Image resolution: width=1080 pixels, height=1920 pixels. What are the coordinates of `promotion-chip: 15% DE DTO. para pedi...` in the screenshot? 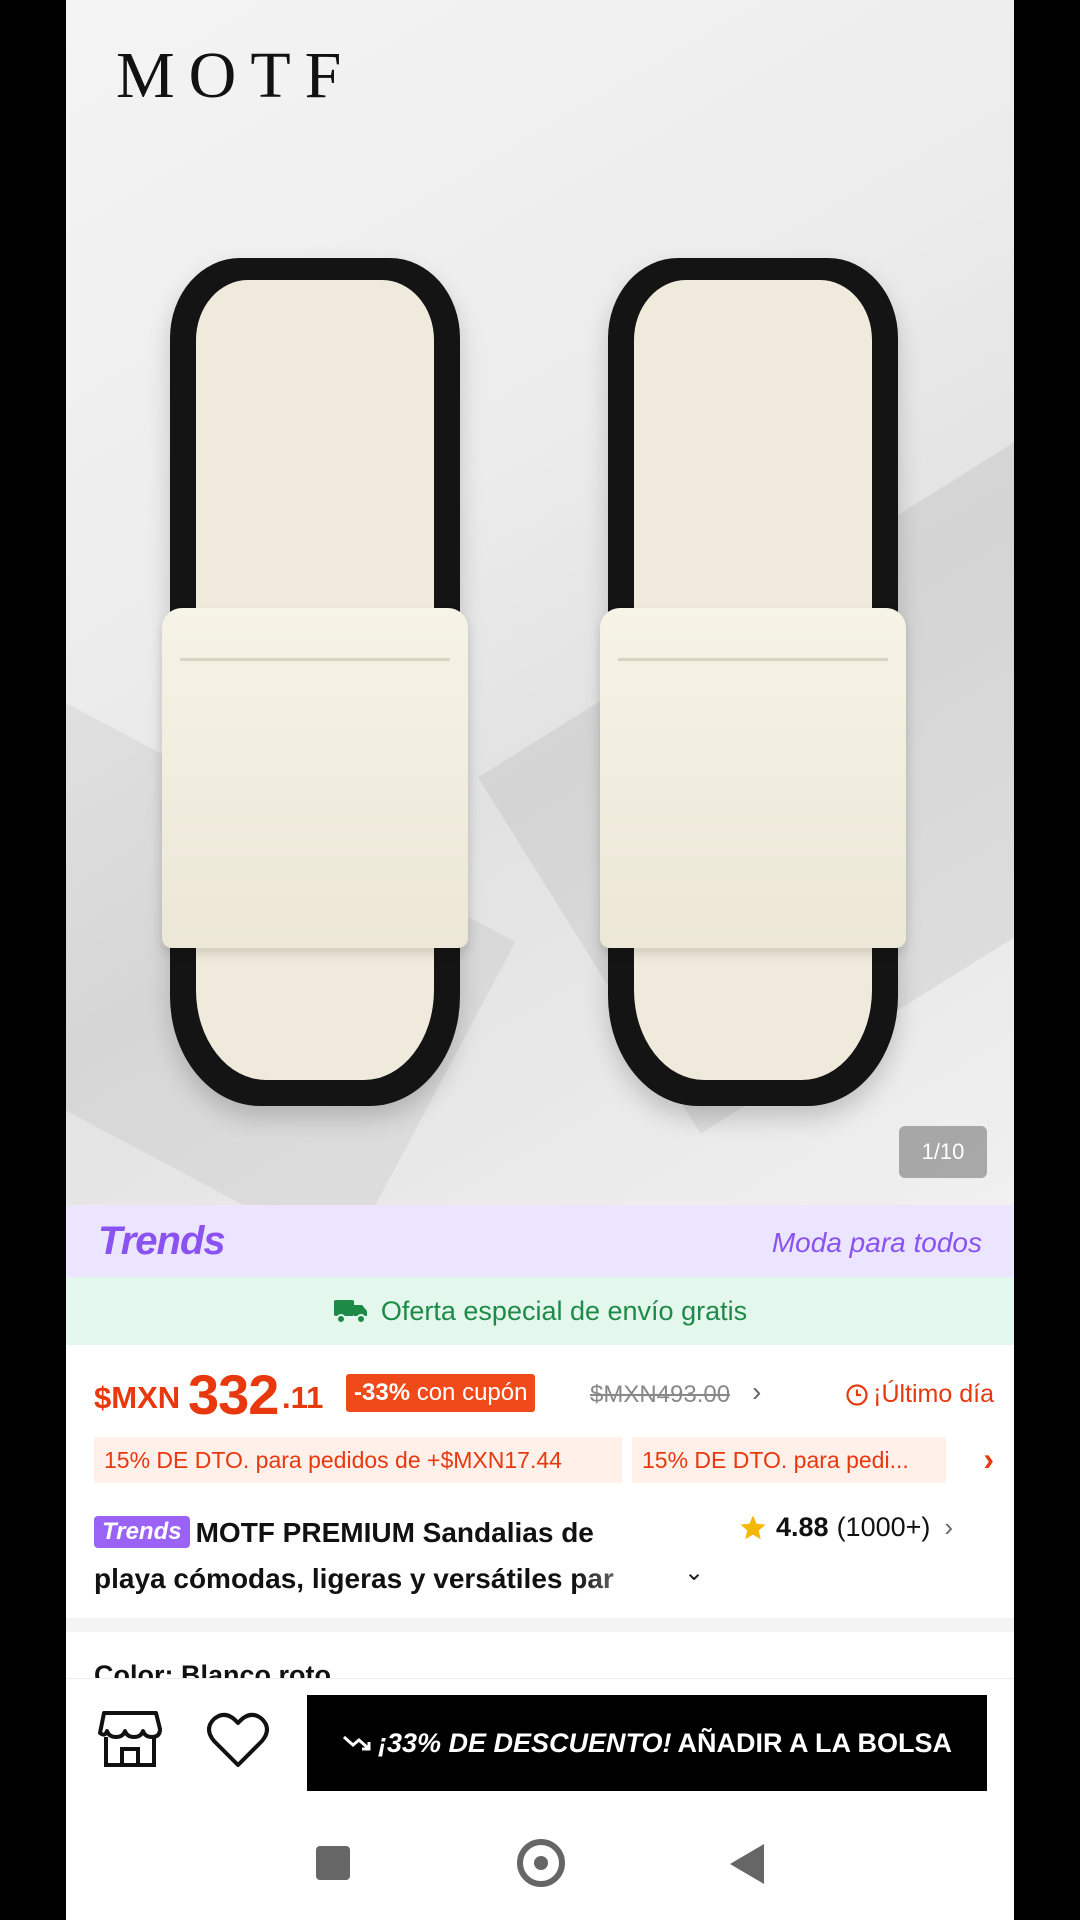 It's located at (789, 1460).